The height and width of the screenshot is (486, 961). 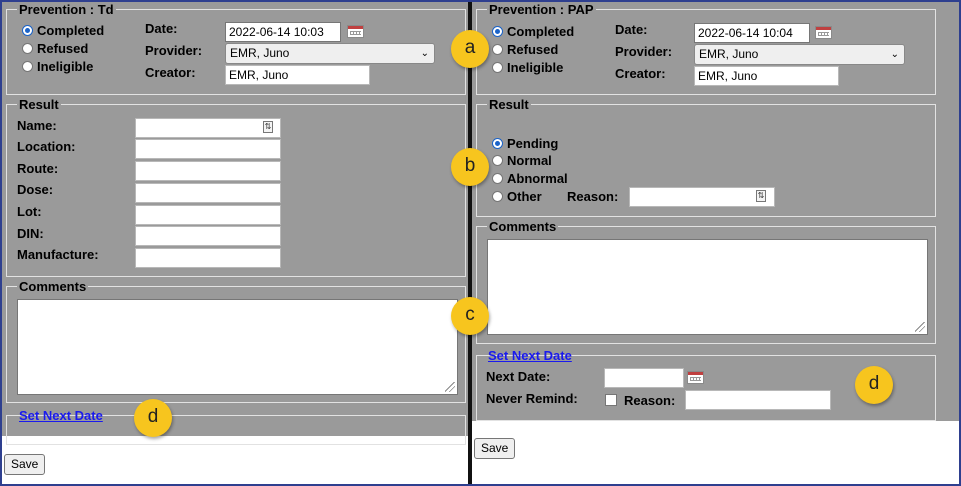 What do you see at coordinates (153, 418) in the screenshot?
I see `callout-badge-d-left: d` at bounding box center [153, 418].